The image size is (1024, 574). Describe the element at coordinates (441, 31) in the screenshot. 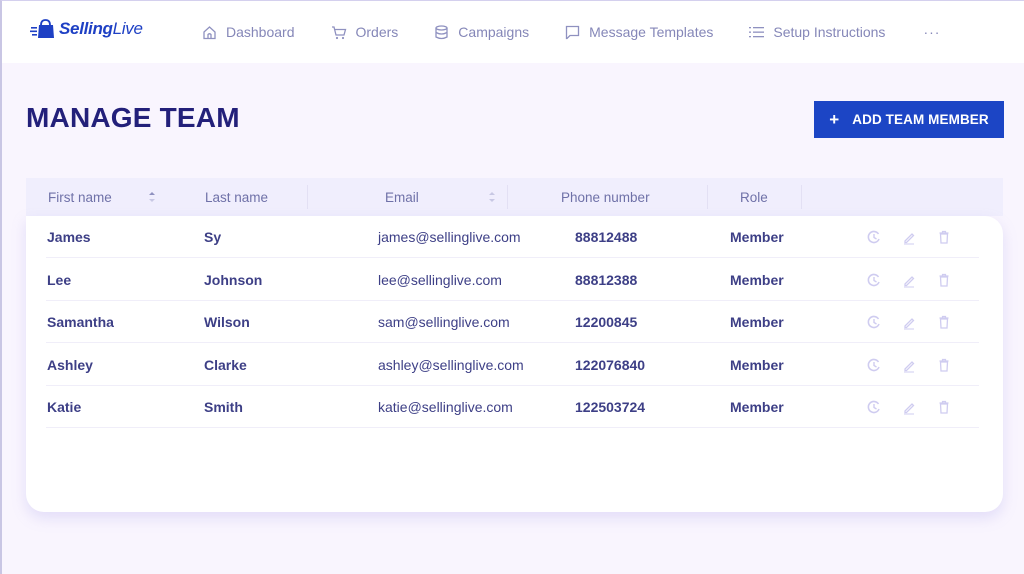

I see `database-icon` at that location.